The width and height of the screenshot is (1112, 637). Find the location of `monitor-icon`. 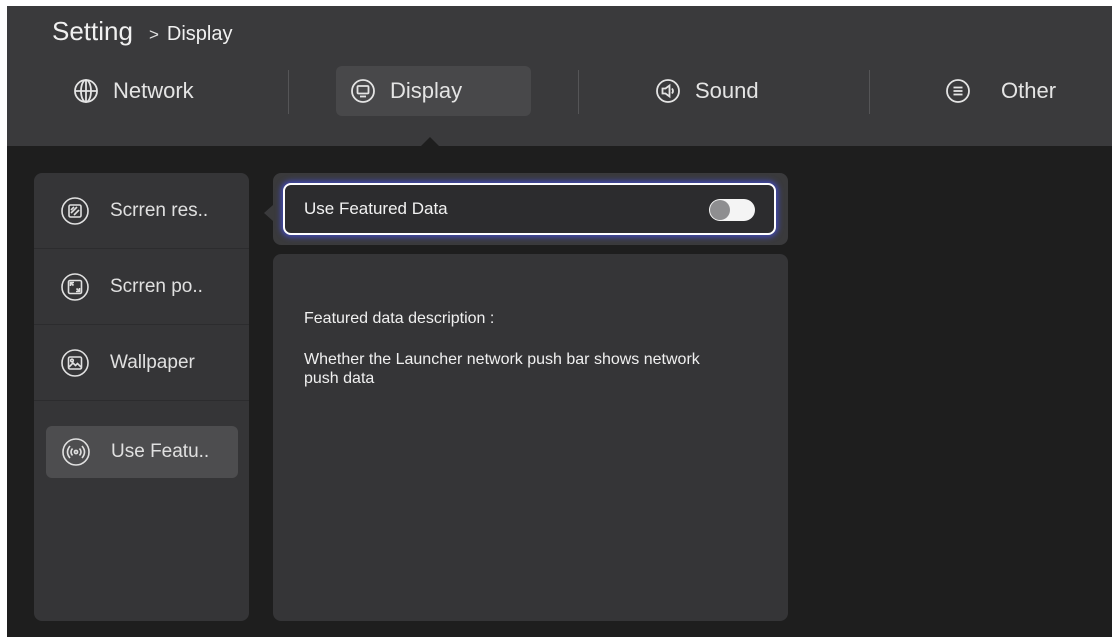

monitor-icon is located at coordinates (363, 91).